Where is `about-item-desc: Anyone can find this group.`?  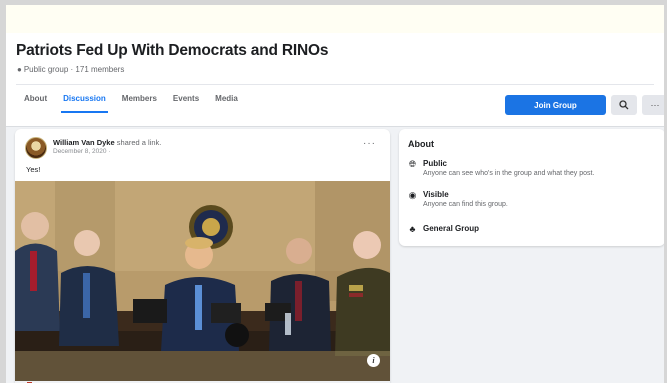
about-item-desc: Anyone can find this group. is located at coordinates (465, 204).